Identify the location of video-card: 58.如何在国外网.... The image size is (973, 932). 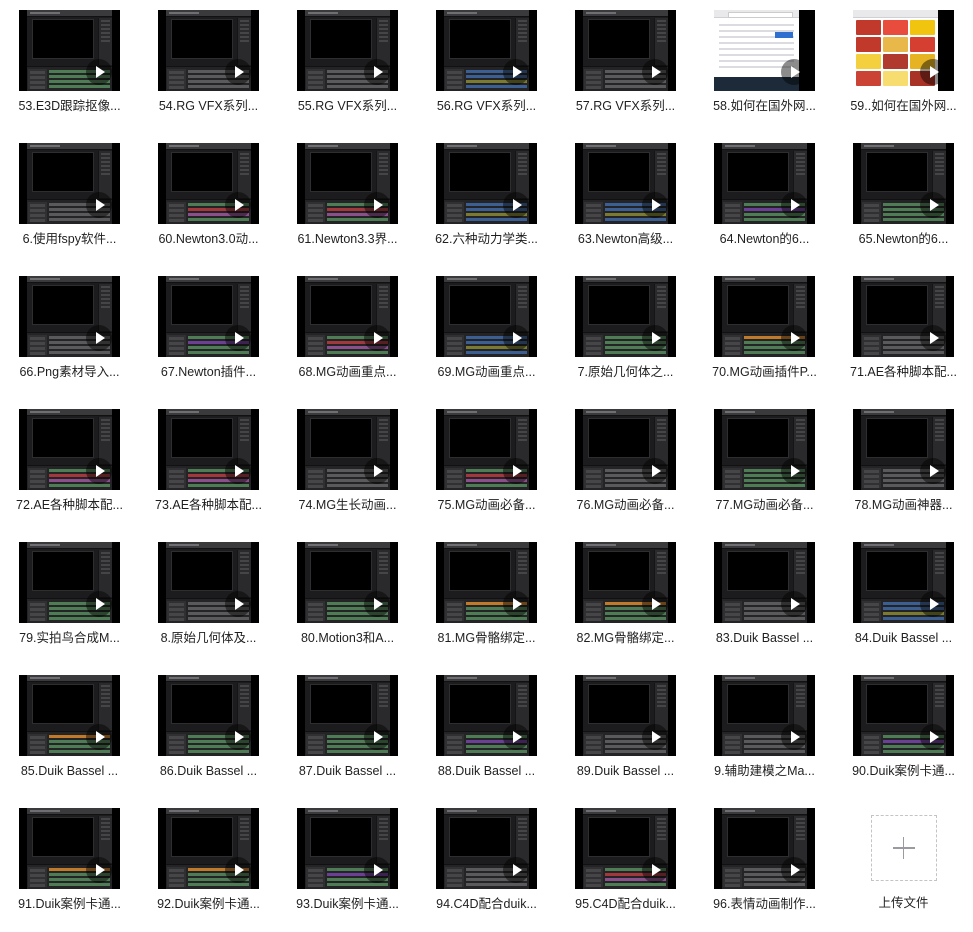
(764, 76).